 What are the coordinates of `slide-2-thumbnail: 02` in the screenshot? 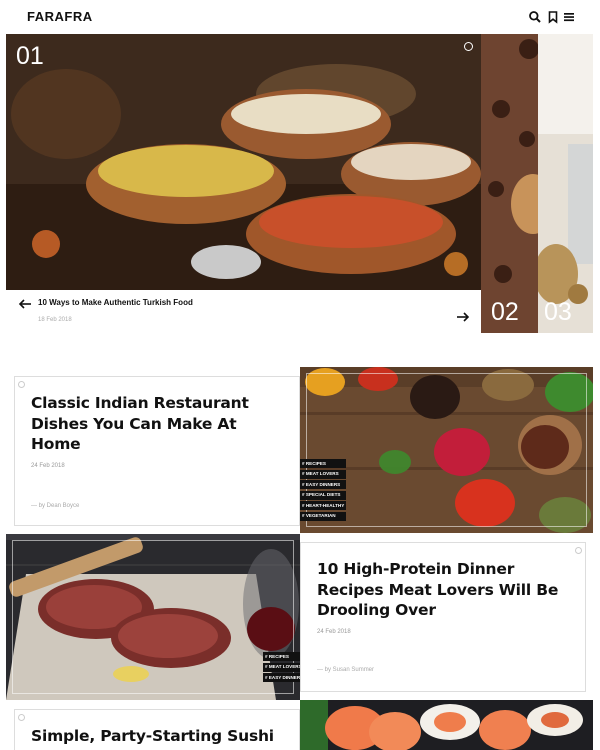 It's located at (509, 183).